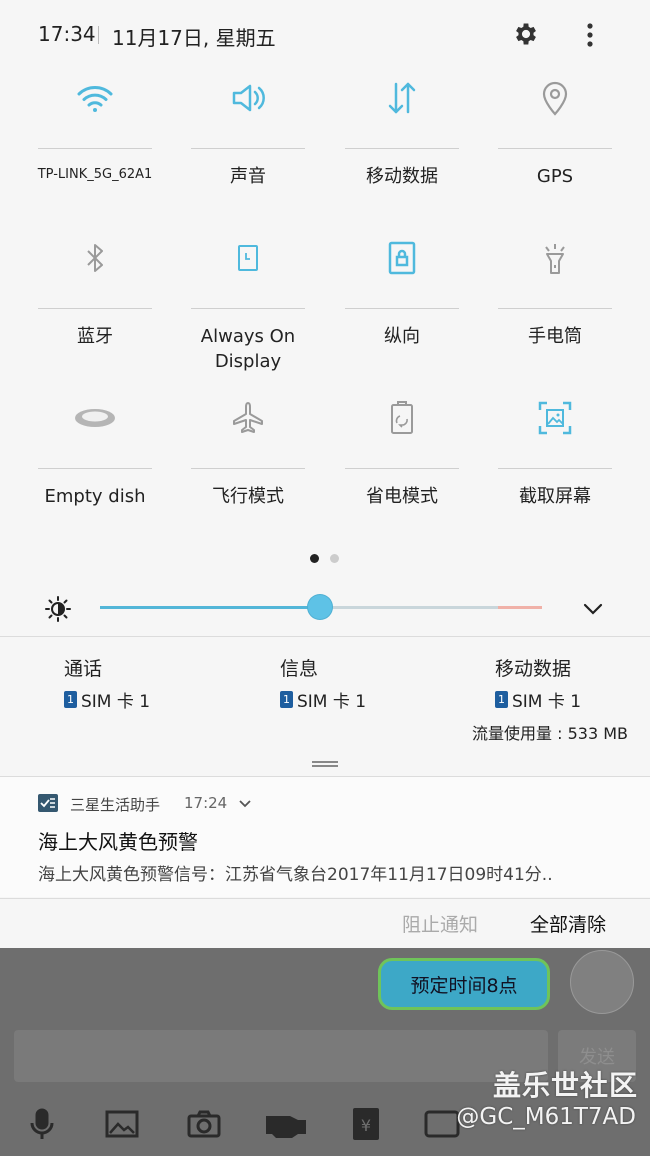  I want to click on bluetooth-icon, so click(95, 258).